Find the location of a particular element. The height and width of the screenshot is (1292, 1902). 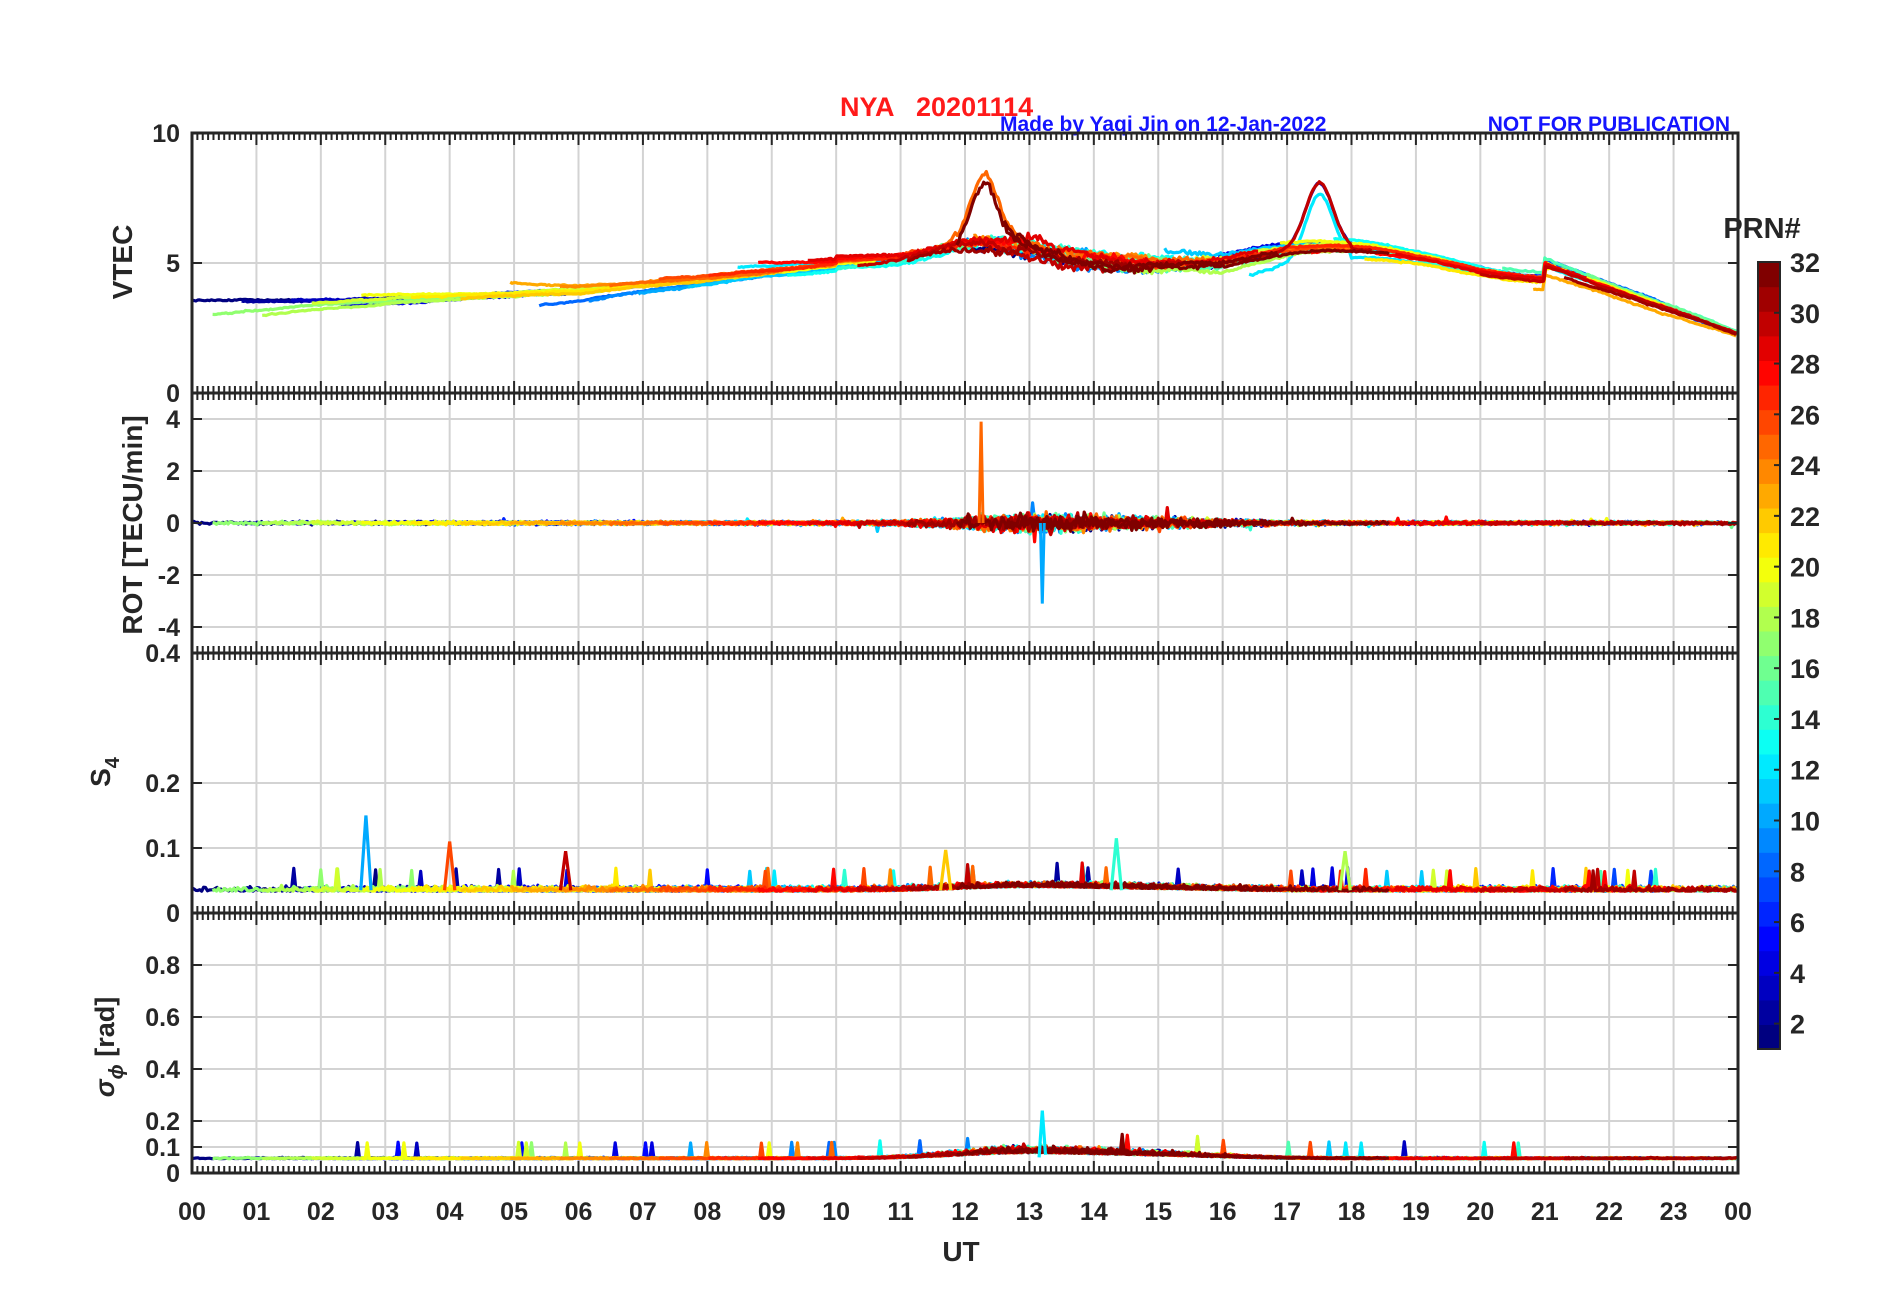

rot-ylabel: ROT [TECU/min] is located at coordinates (132, 524).